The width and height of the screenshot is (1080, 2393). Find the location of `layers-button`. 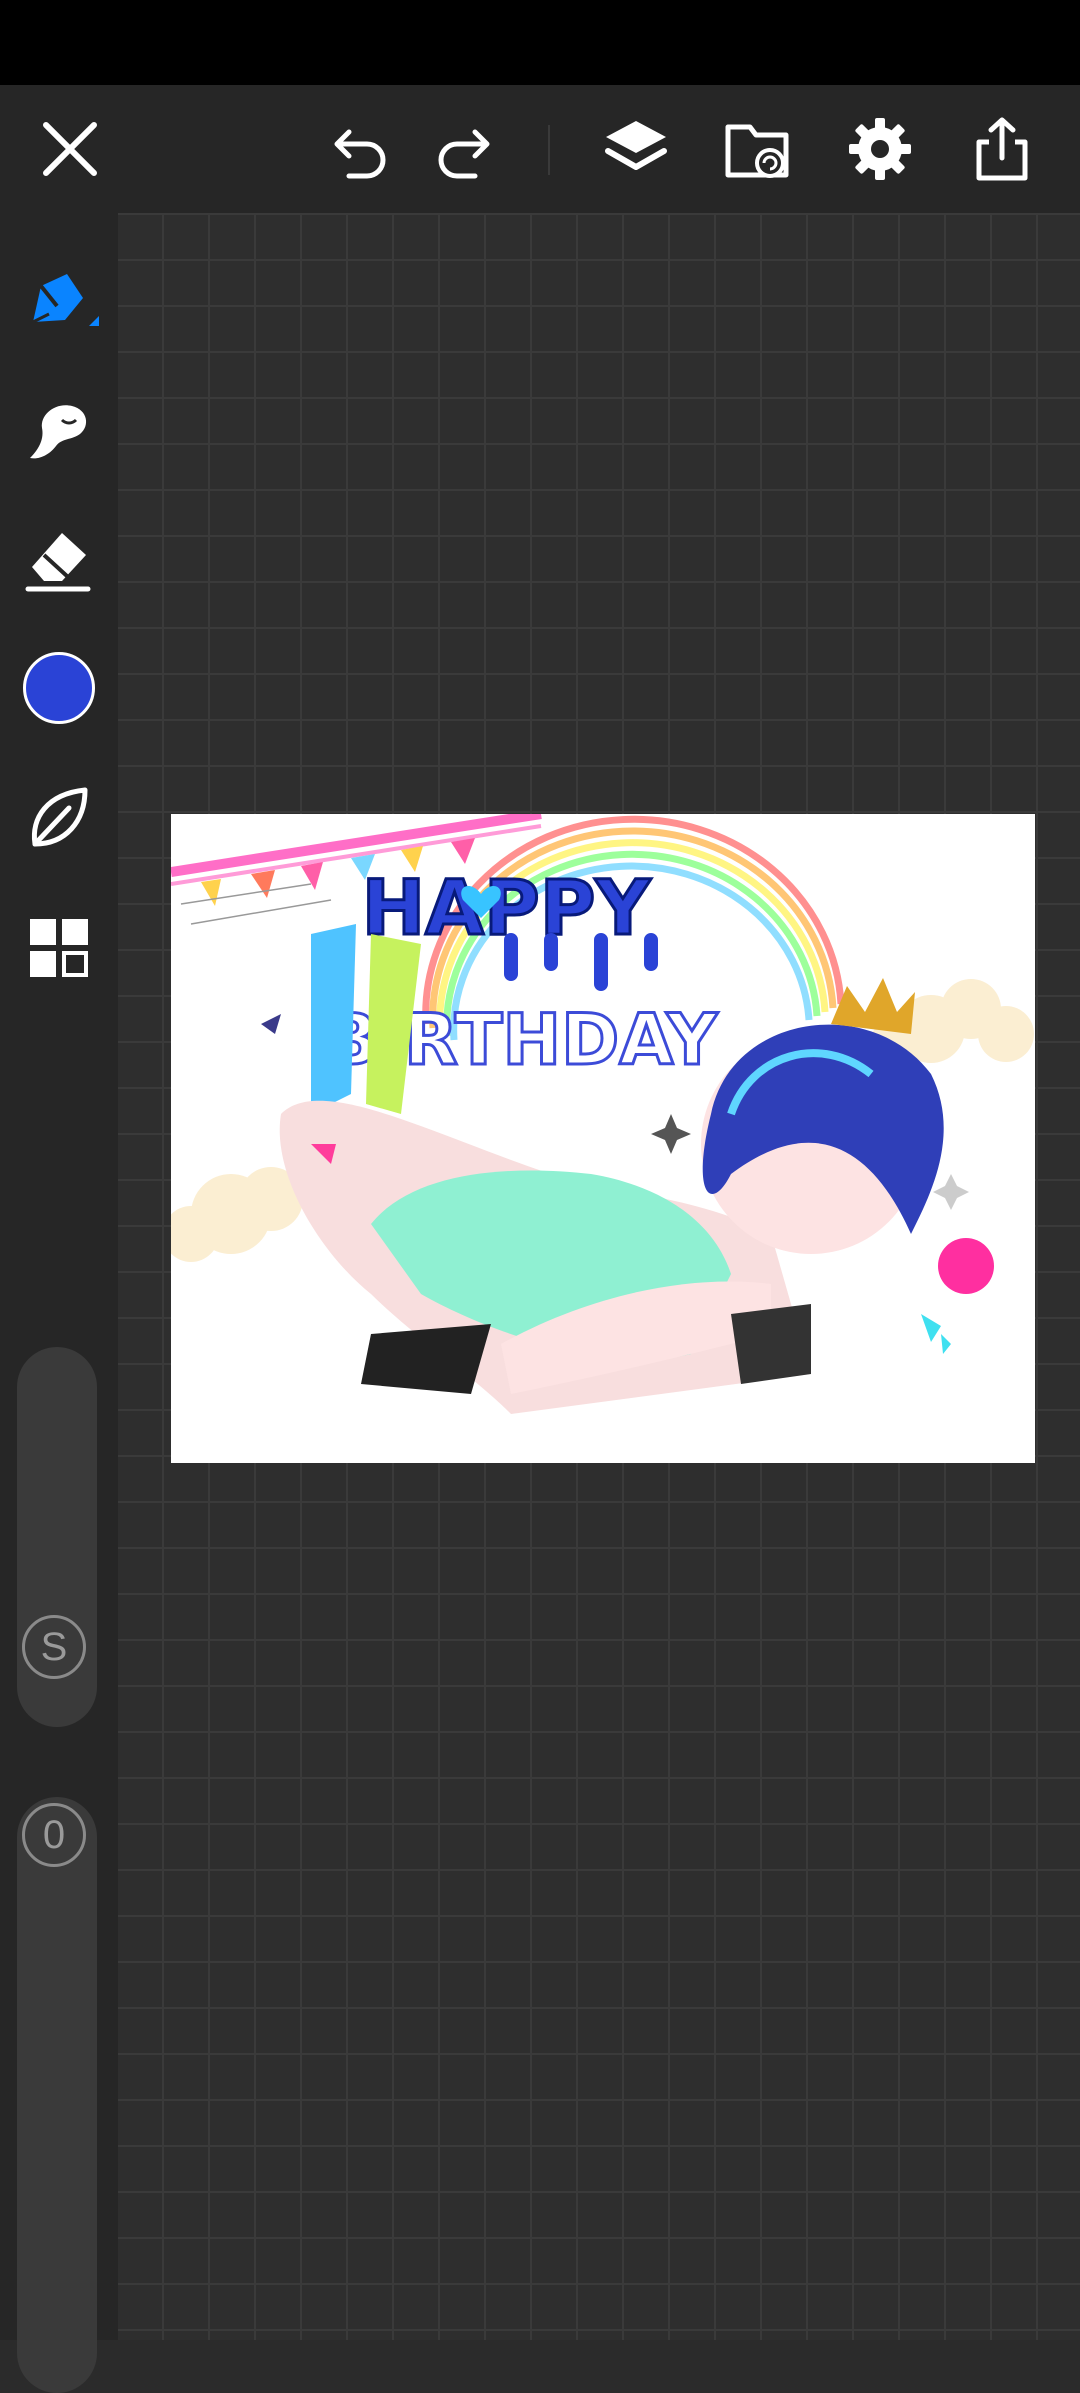

layers-button is located at coordinates (636, 149).